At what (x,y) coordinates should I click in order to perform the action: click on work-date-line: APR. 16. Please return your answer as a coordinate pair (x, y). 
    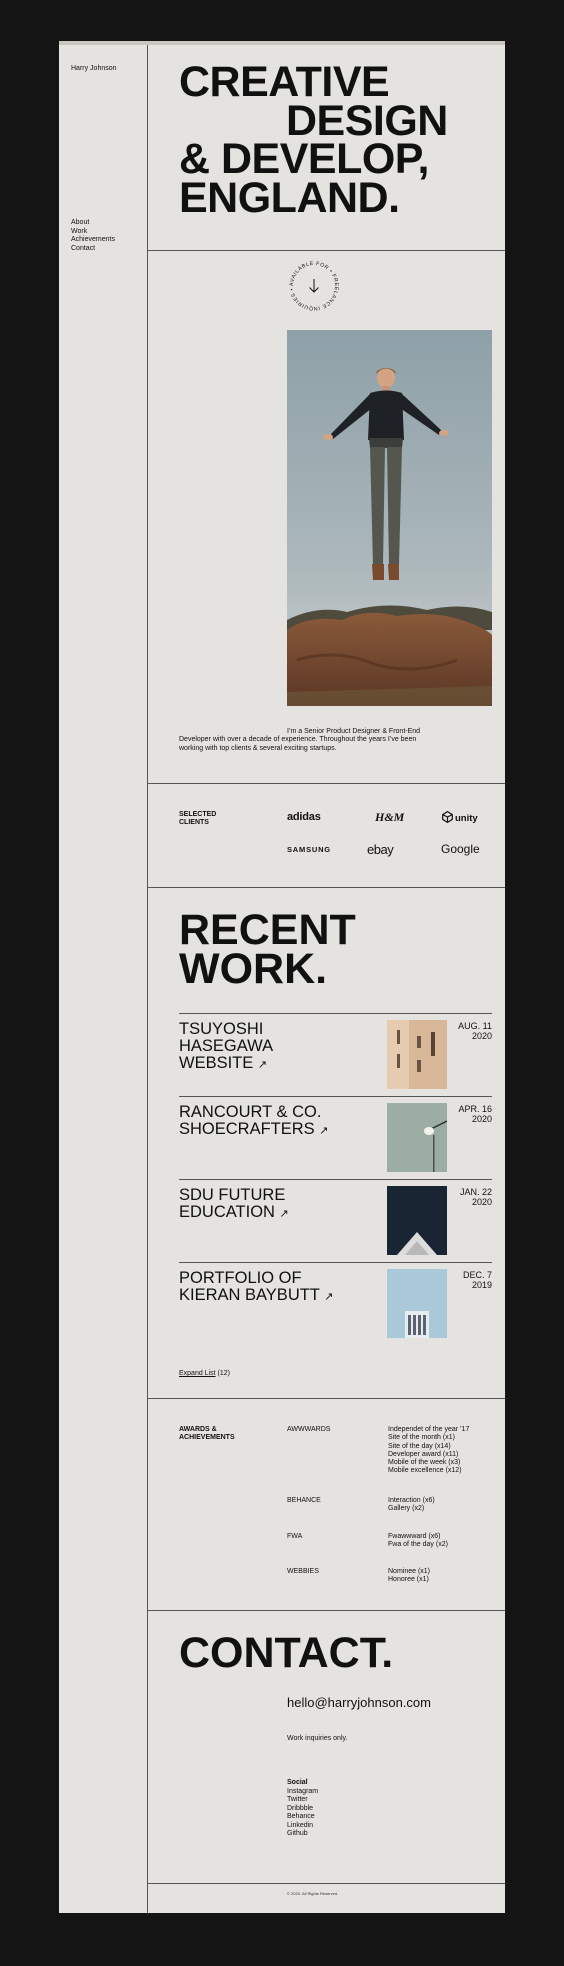
    Looking at the image, I should click on (475, 1109).